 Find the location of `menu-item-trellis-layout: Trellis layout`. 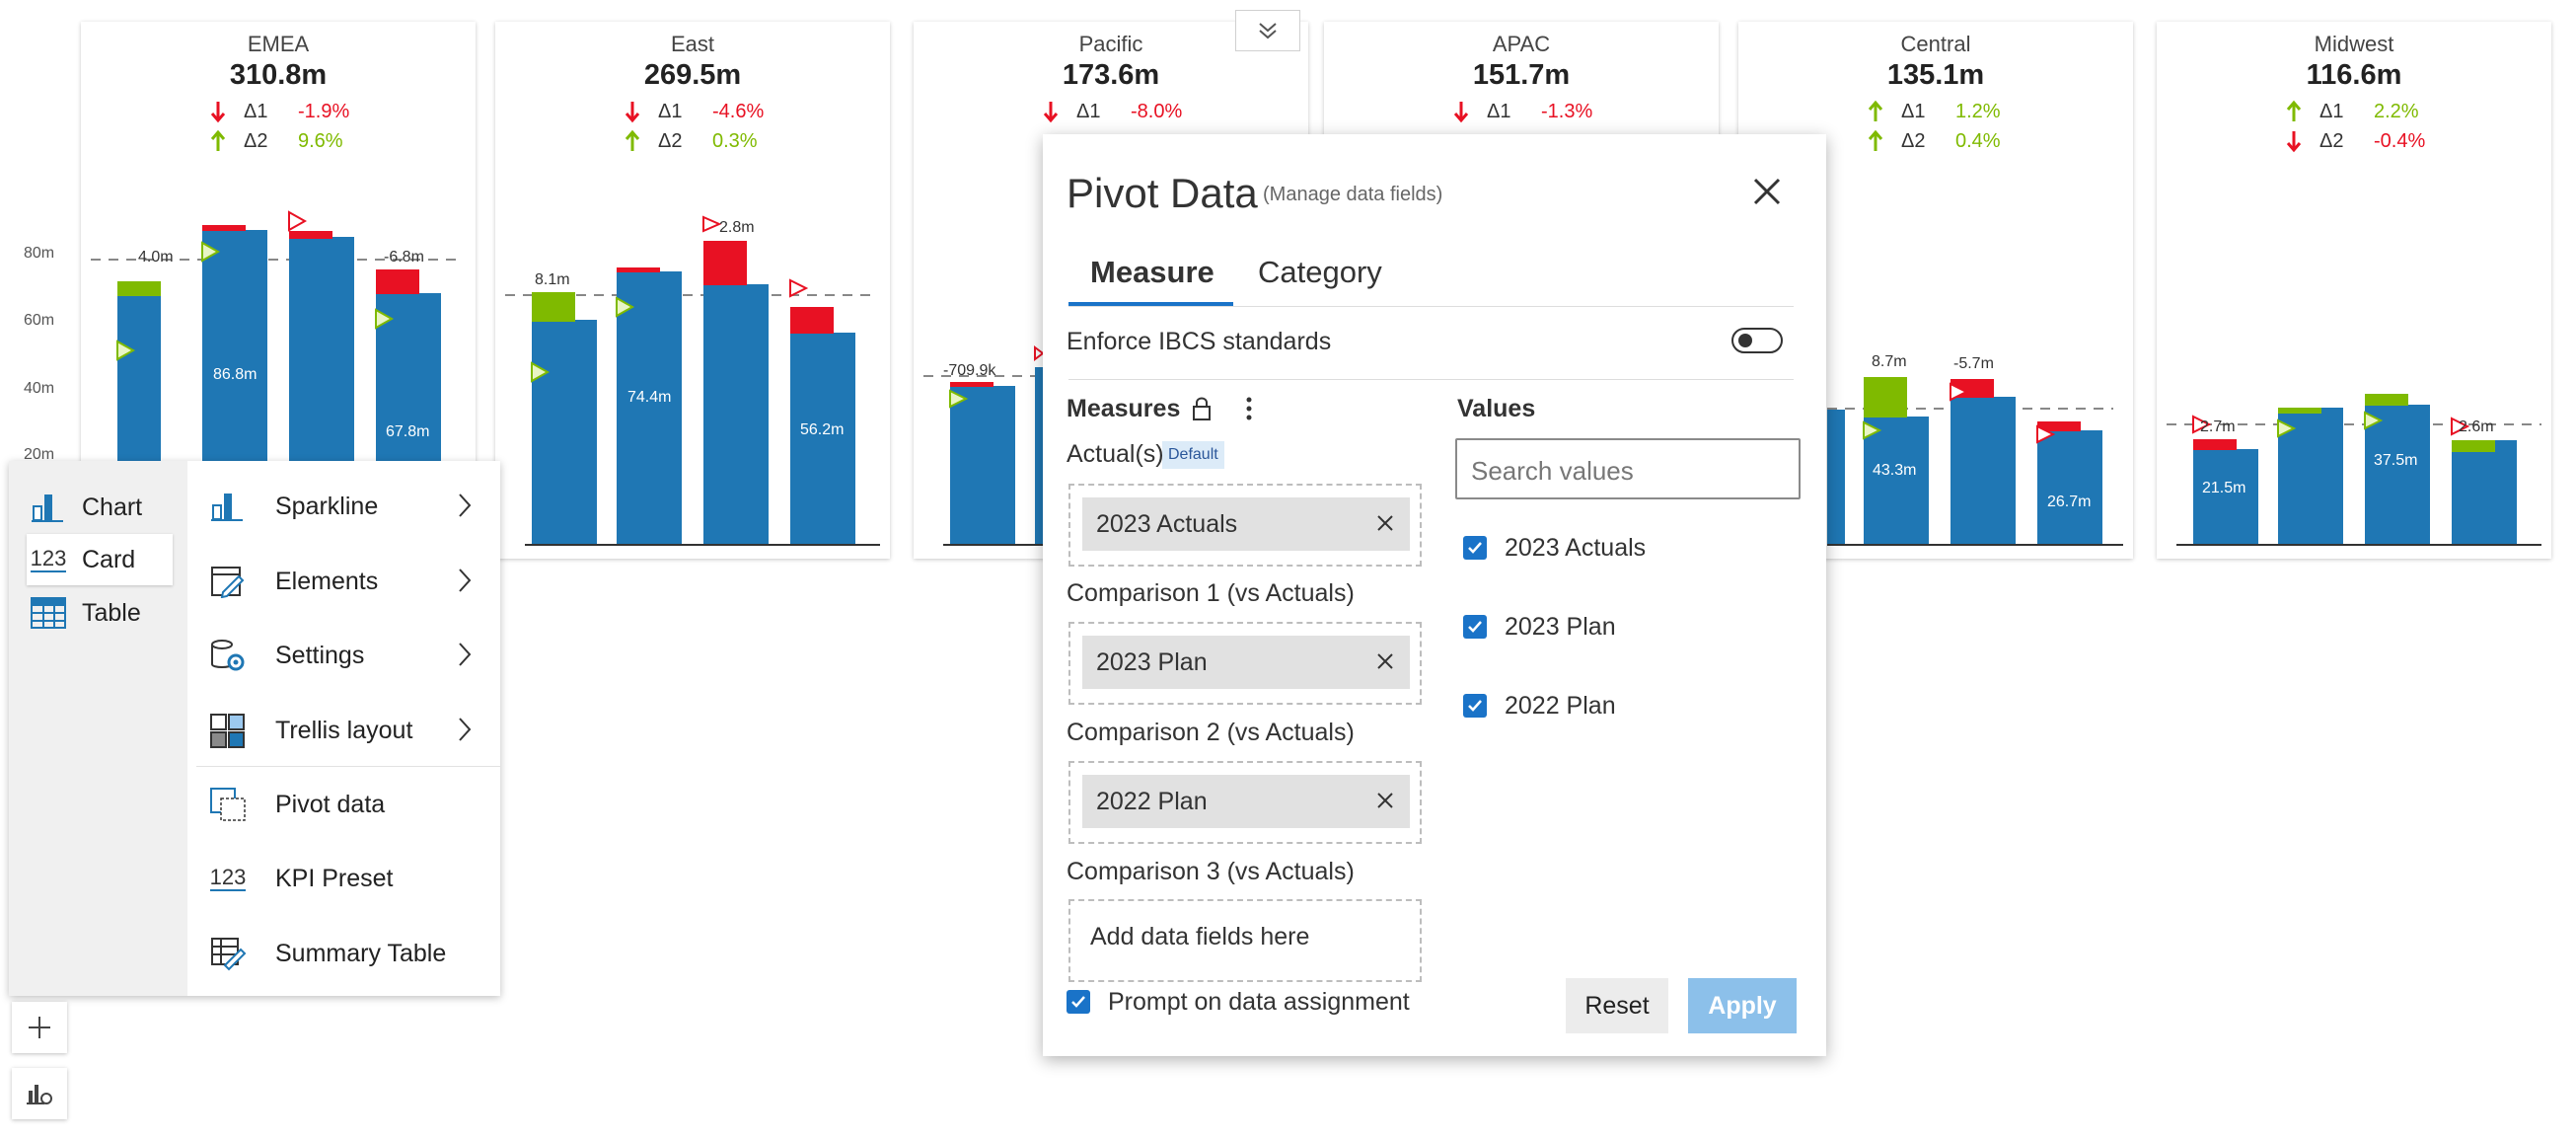

menu-item-trellis-layout: Trellis layout is located at coordinates (349, 730).